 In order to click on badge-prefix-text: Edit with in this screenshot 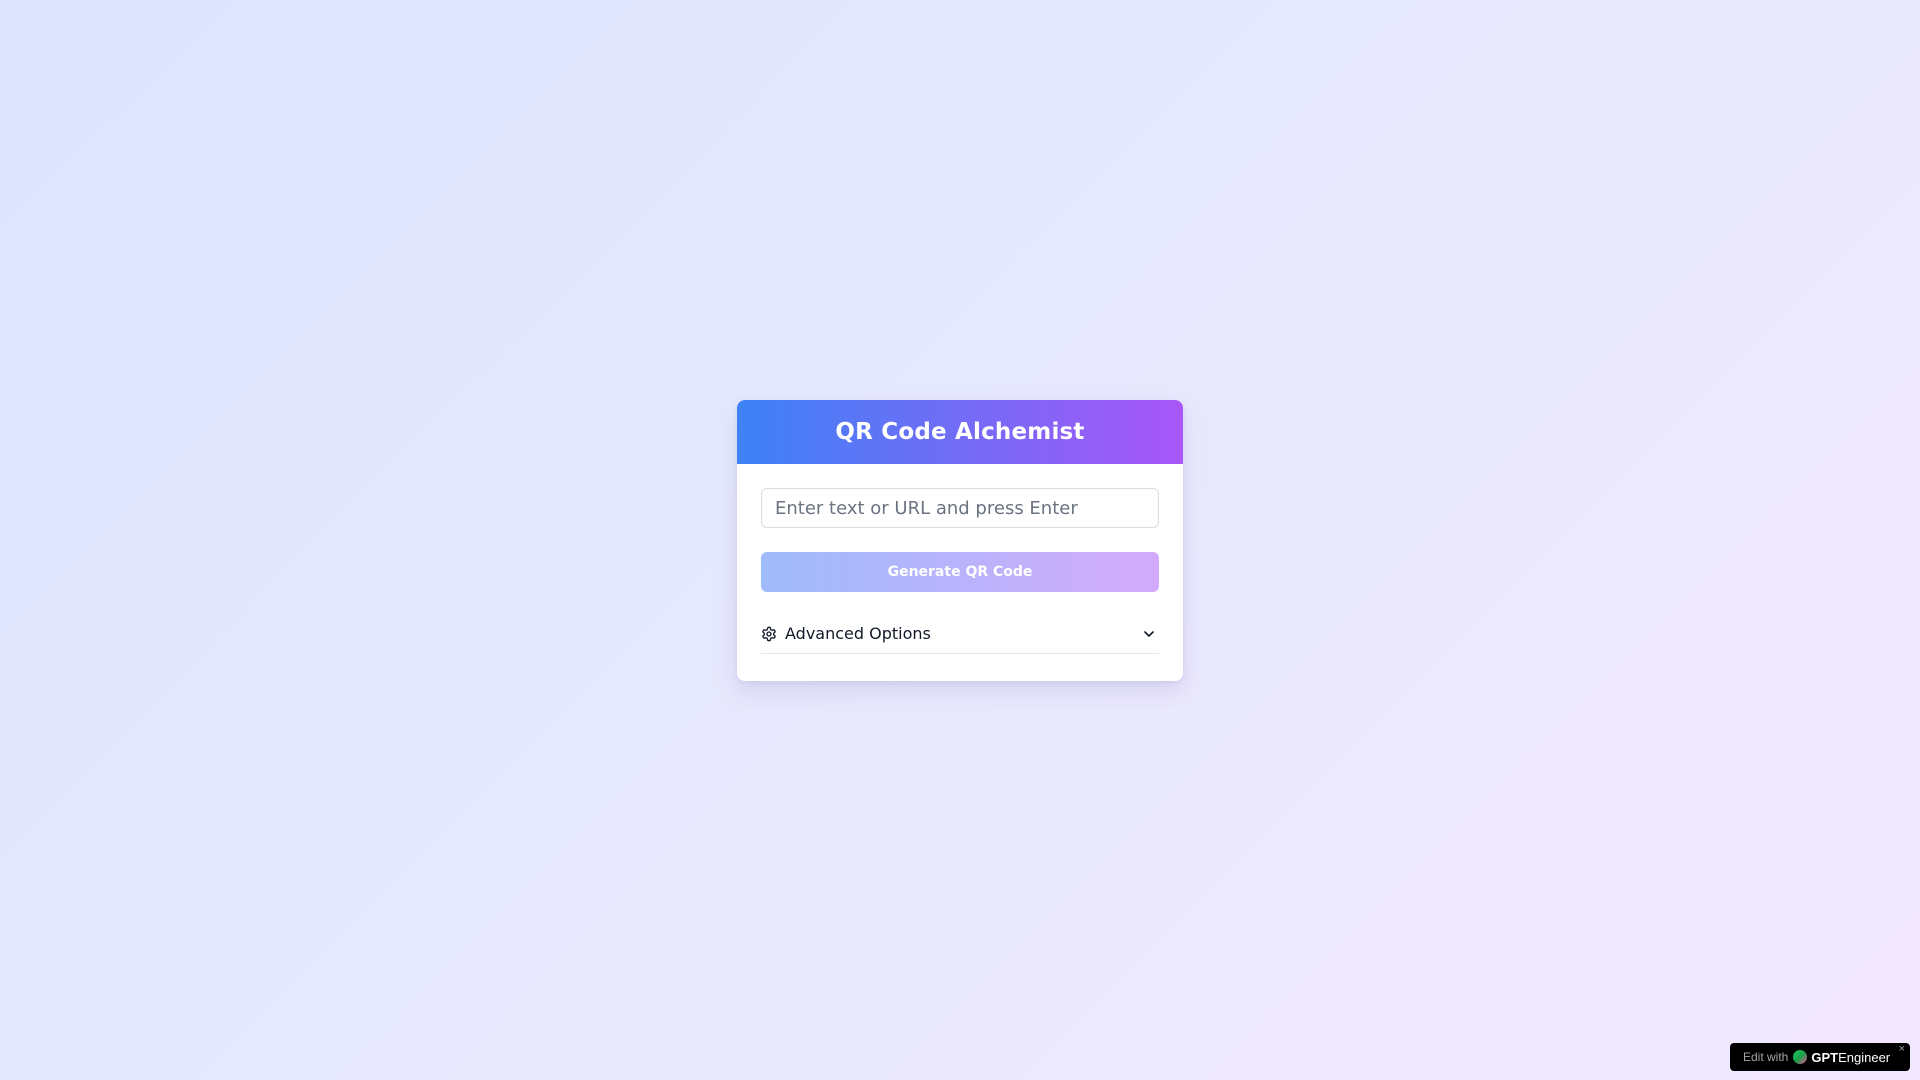, I will do `click(1766, 1057)`.